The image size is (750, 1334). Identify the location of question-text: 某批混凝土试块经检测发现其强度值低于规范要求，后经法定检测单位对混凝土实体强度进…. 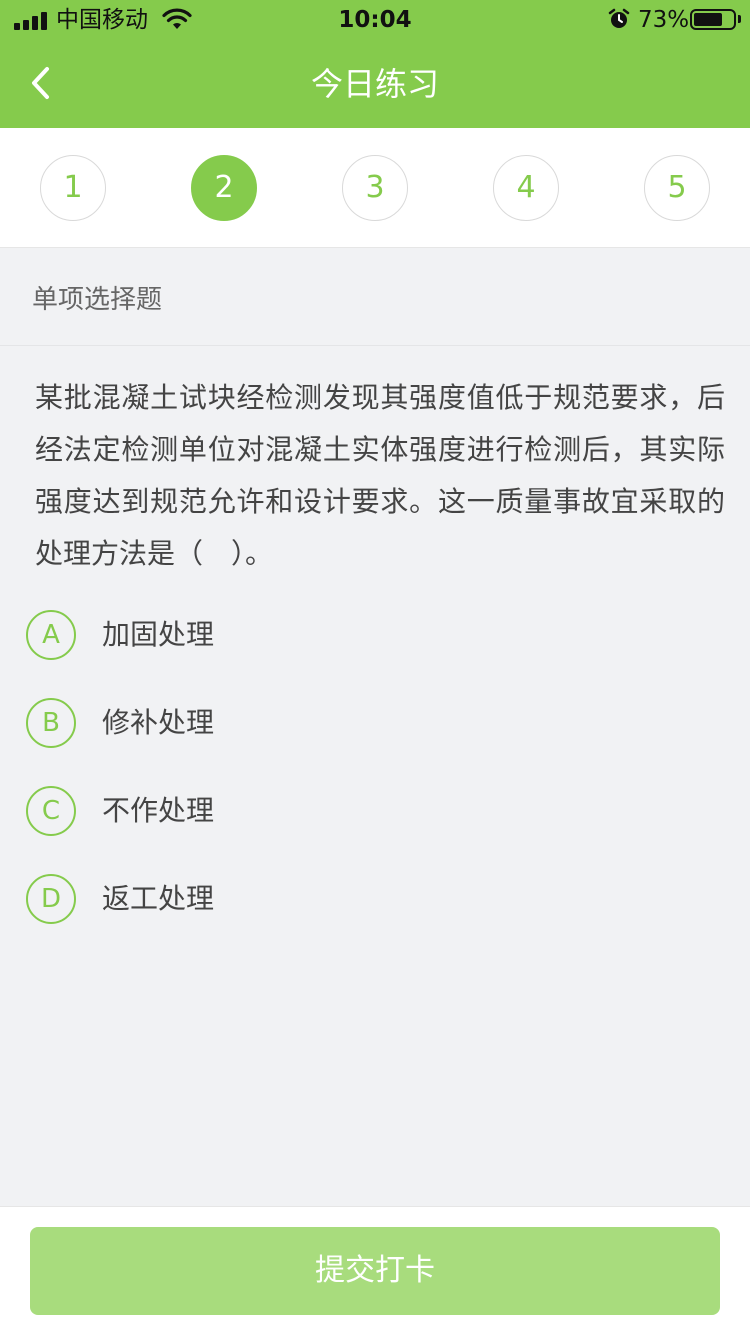
(380, 475).